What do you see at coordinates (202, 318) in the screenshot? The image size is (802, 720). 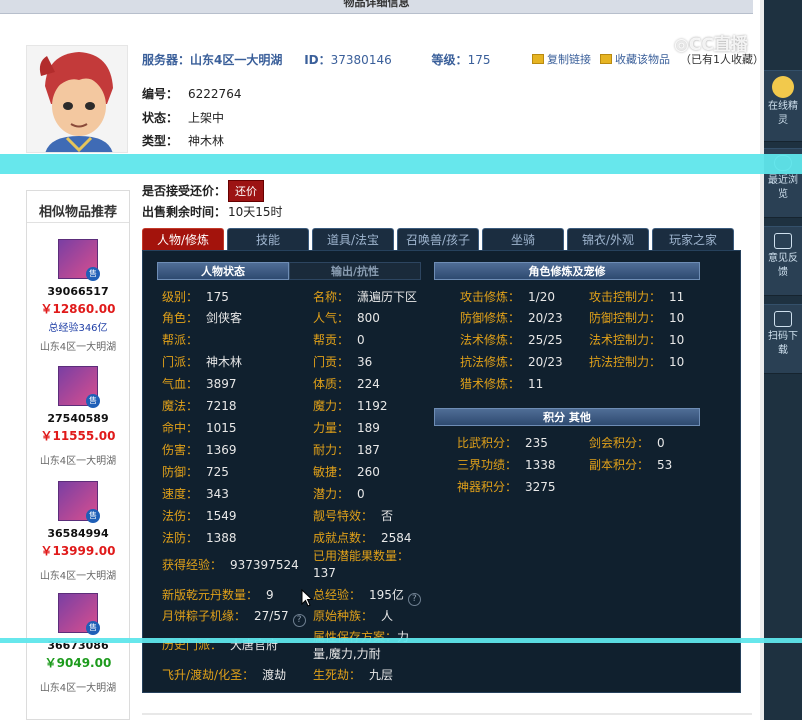 I see `stat-role: 角色： 剑侠客` at bounding box center [202, 318].